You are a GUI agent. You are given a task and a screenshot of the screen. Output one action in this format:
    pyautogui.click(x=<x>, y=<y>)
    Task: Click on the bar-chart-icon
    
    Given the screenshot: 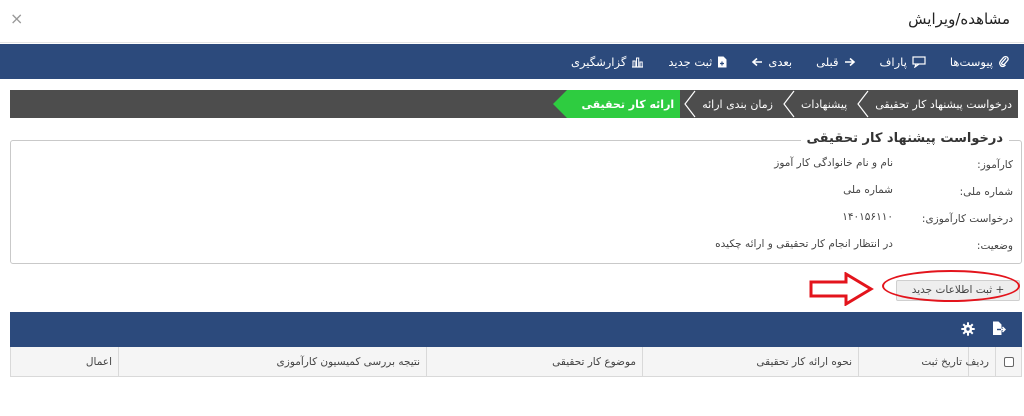 What is the action you would take?
    pyautogui.click(x=637, y=62)
    